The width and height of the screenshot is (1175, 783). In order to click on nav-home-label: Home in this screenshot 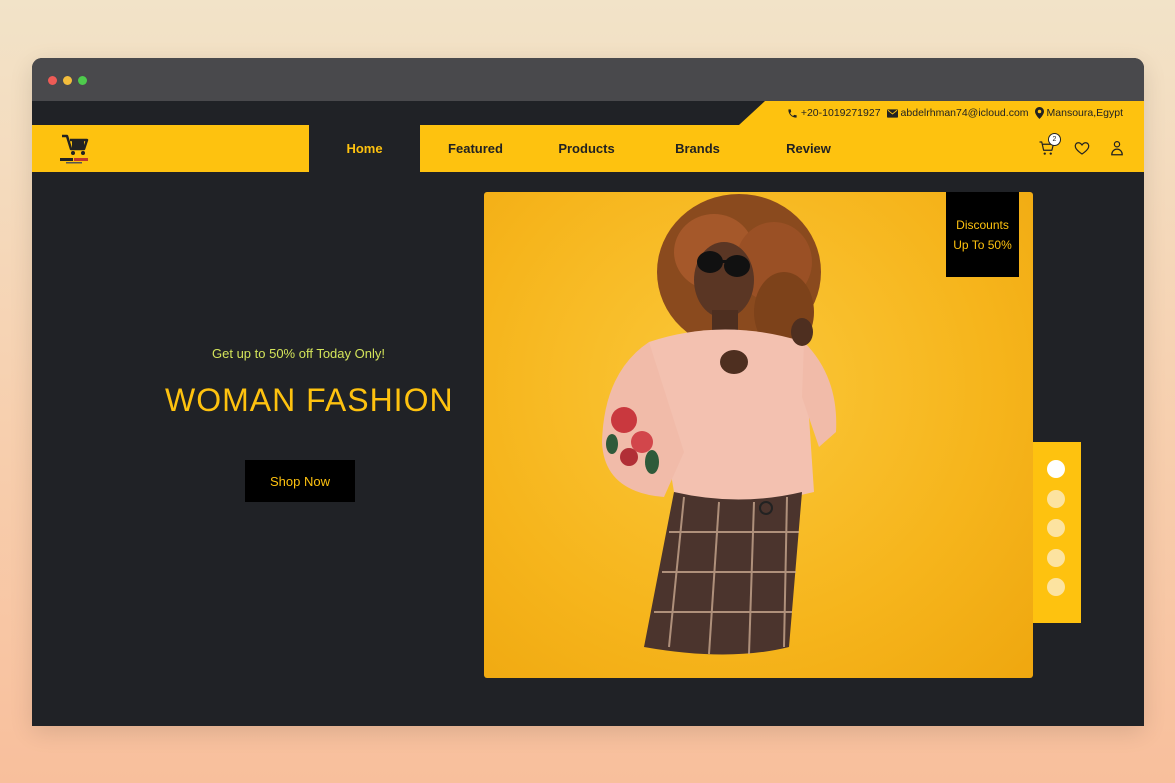, I will do `click(364, 148)`.